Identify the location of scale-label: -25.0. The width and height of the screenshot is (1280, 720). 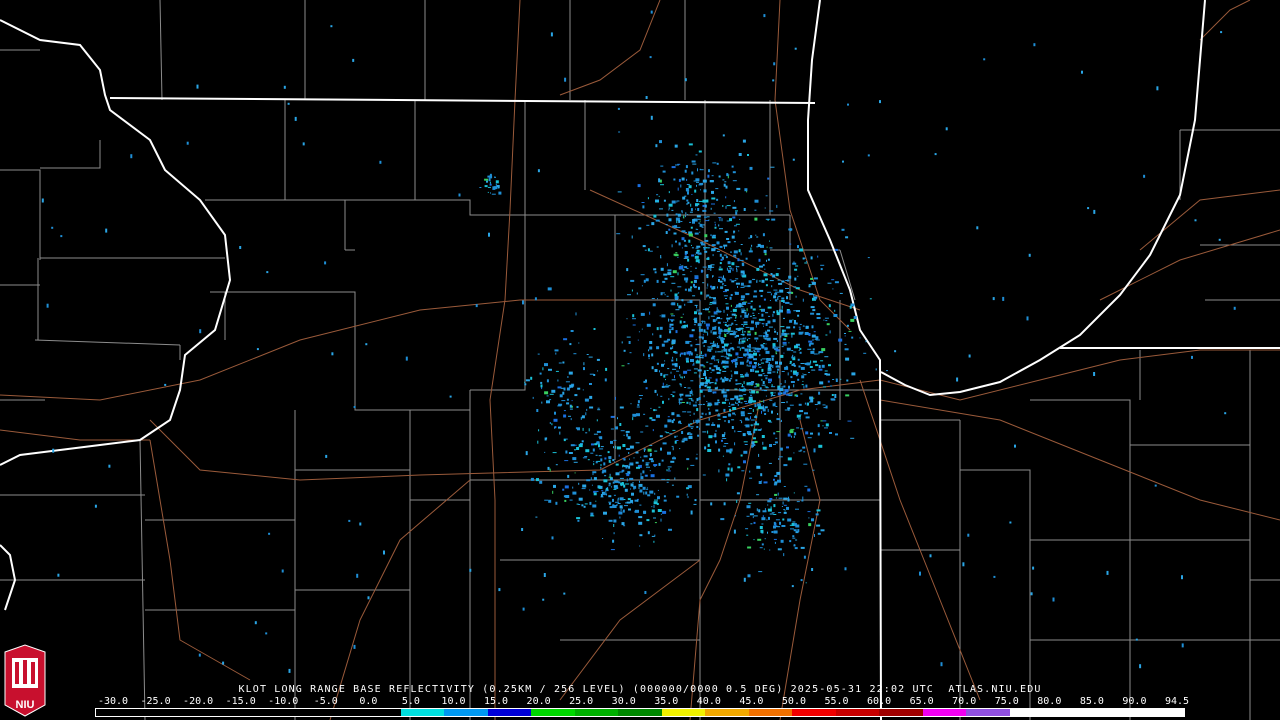
(155, 701).